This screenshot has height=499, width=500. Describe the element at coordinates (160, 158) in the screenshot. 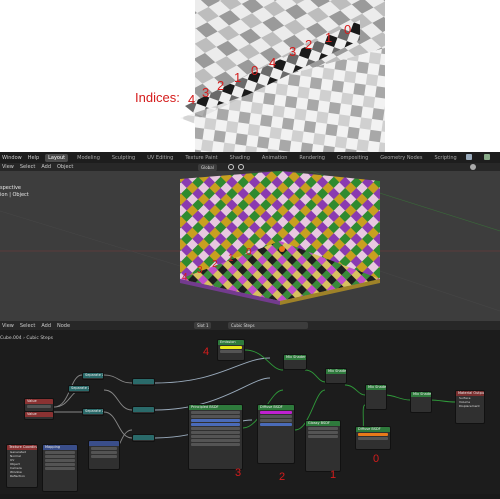

I see `tab-uv-editing: UV Editing` at that location.